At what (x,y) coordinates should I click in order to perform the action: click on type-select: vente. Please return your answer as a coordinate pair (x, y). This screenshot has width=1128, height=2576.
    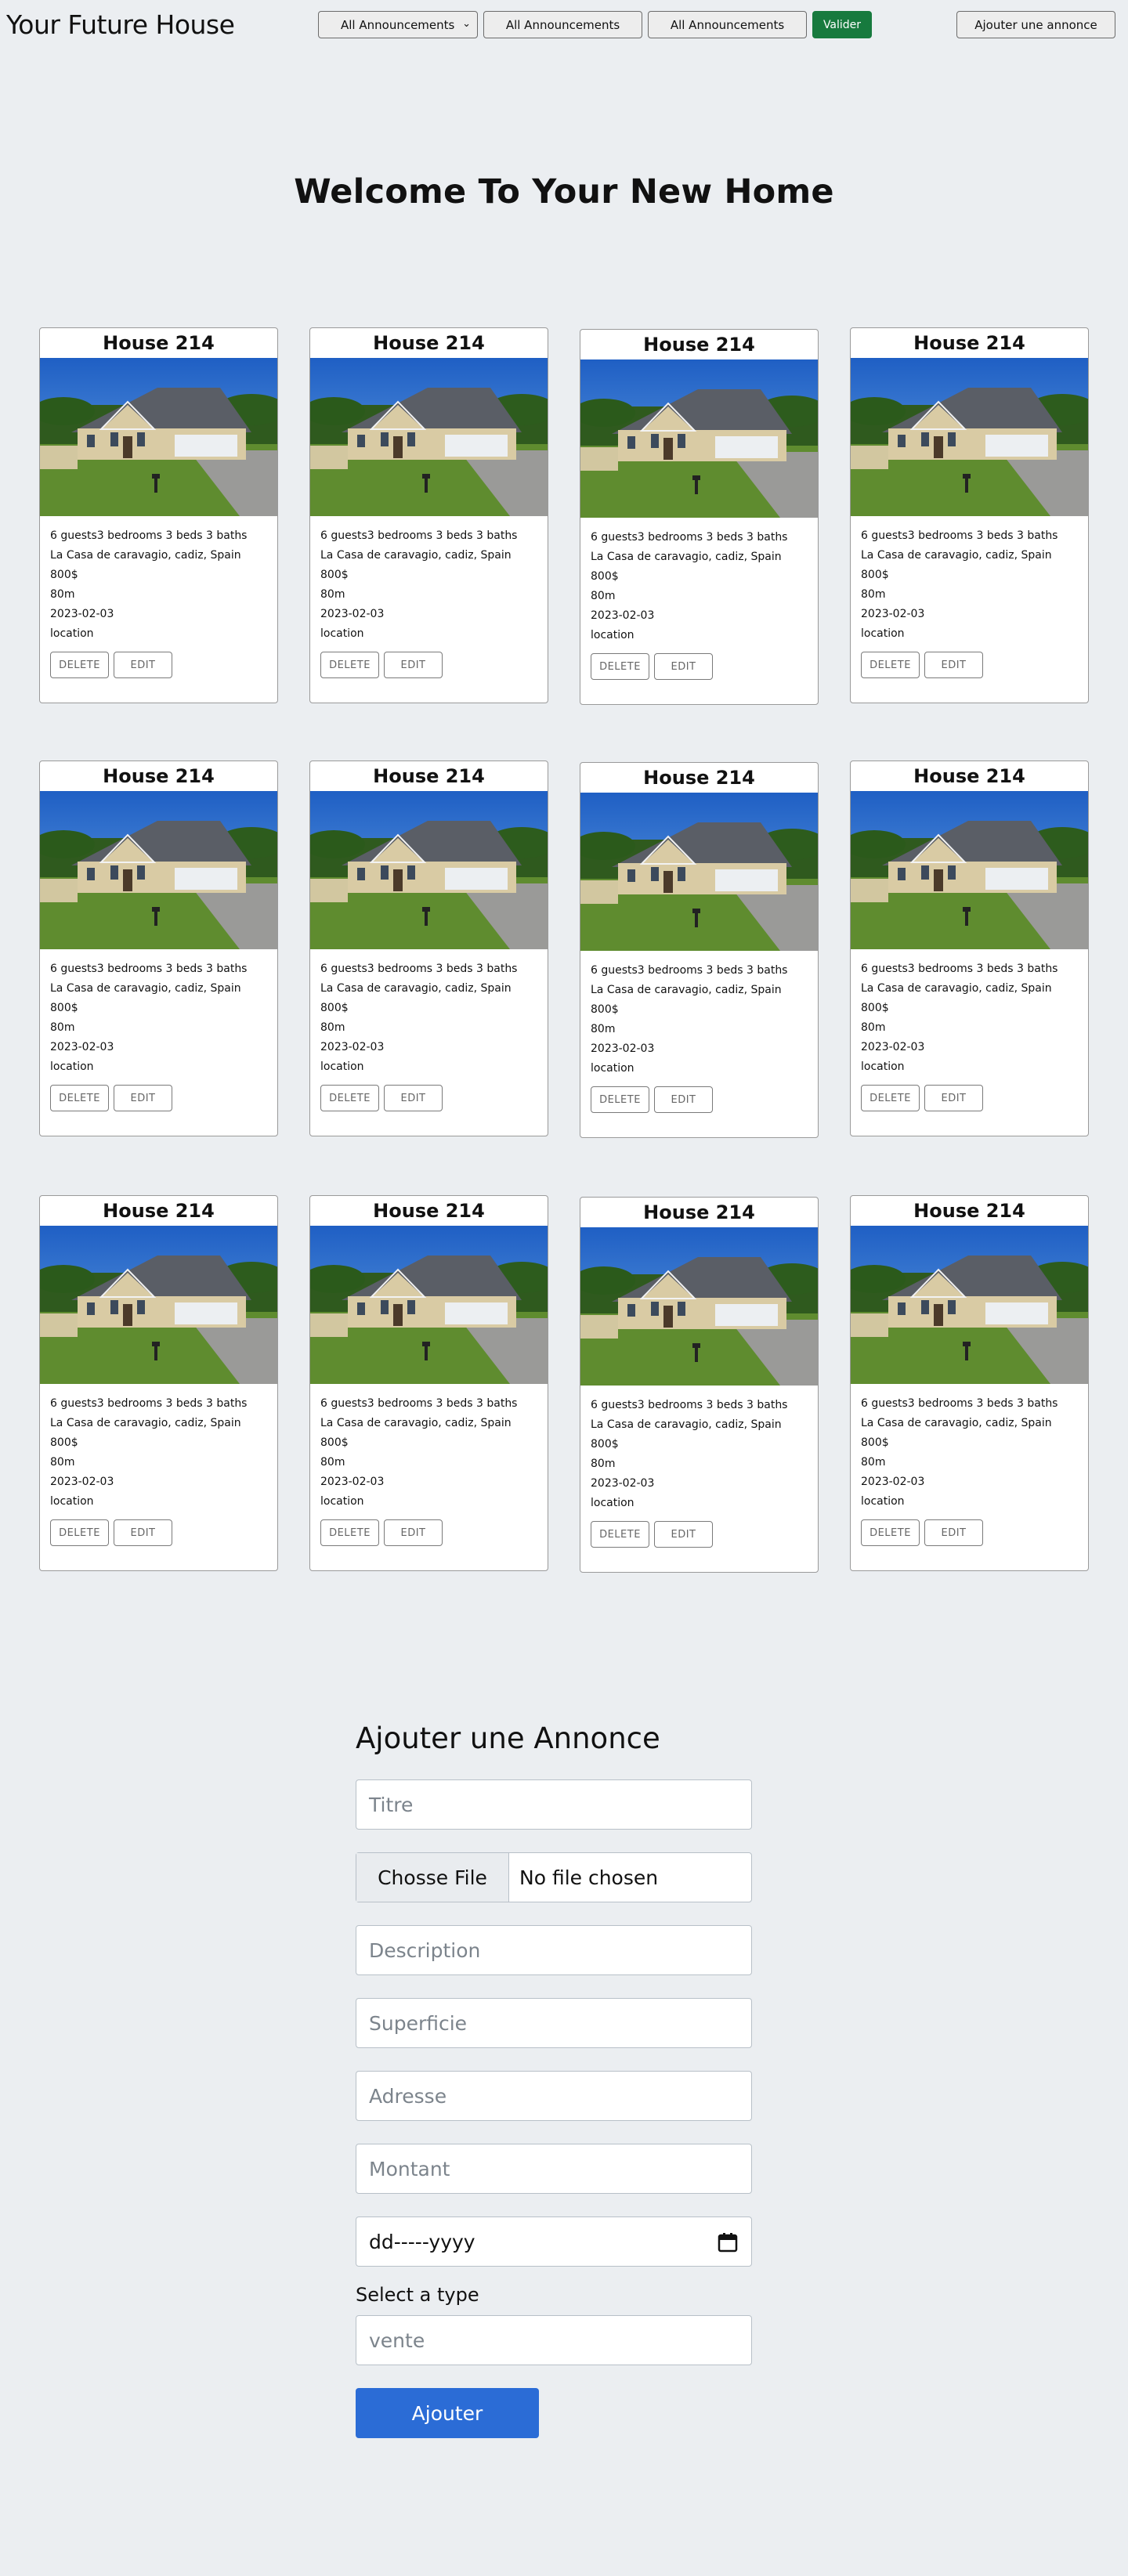
    Looking at the image, I should click on (554, 2340).